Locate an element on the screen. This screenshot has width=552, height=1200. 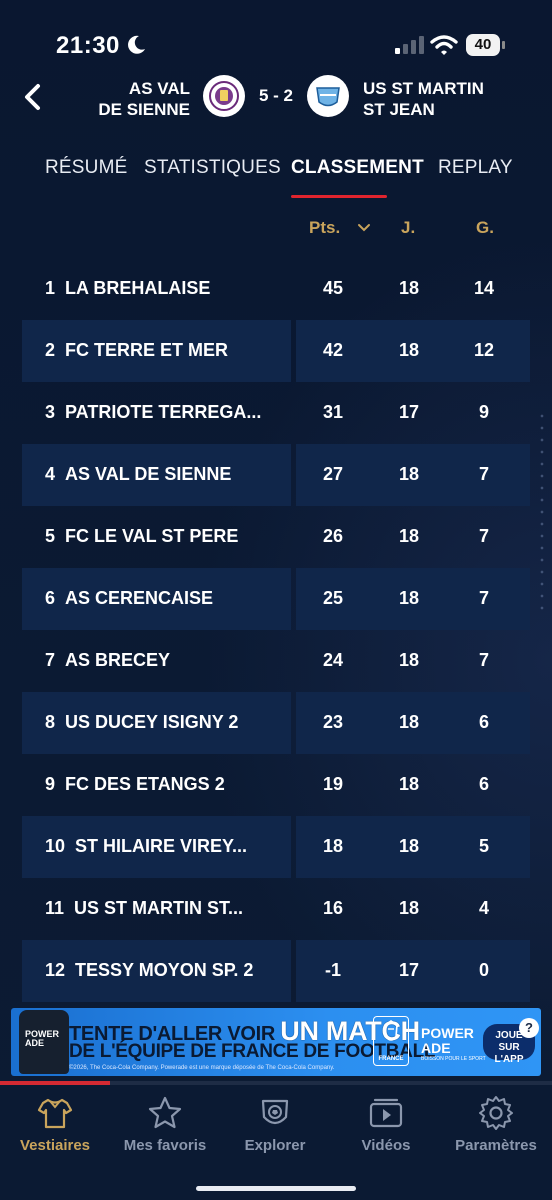
column-header-played: J. is located at coordinates (408, 228).